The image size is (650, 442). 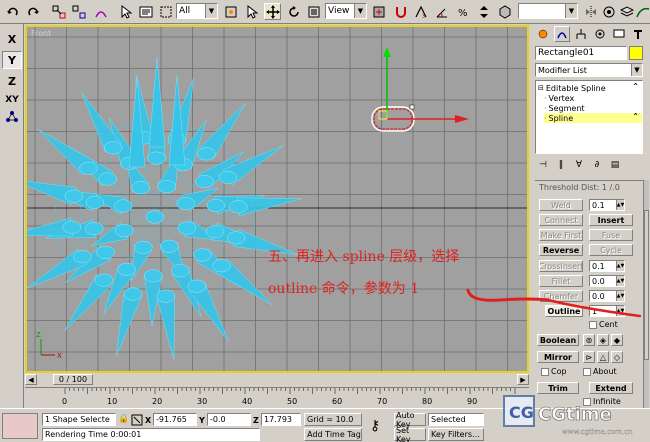 I want to click on stack-item-editable-spline: ⊟ Editable Spline, so click(x=572, y=88).